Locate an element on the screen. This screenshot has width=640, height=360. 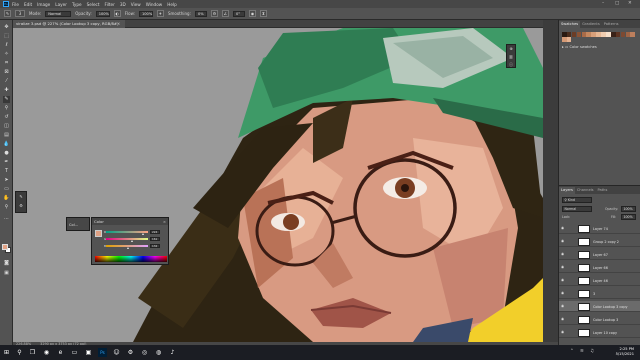
shape-tool-icon: ▭ is located at coordinates (6, 189).